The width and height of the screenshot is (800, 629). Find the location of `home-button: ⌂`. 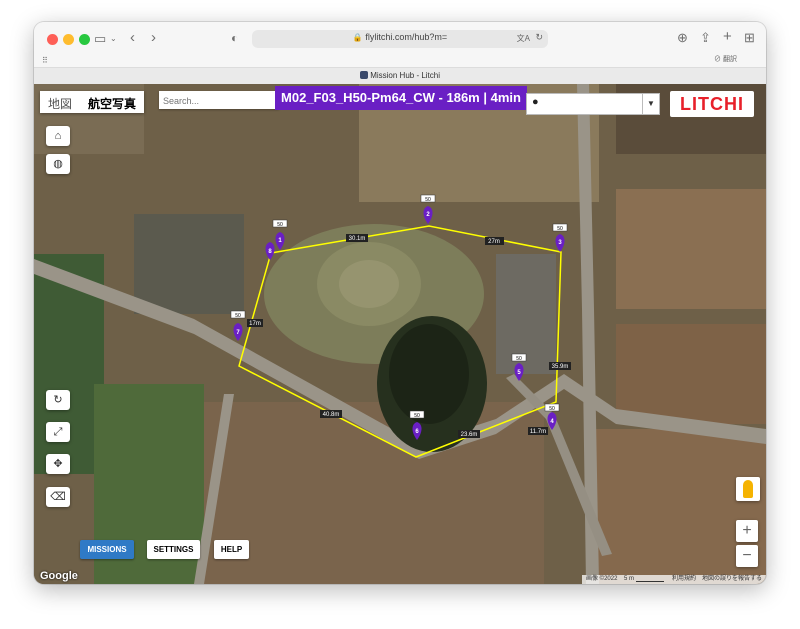

home-button: ⌂ is located at coordinates (58, 136).